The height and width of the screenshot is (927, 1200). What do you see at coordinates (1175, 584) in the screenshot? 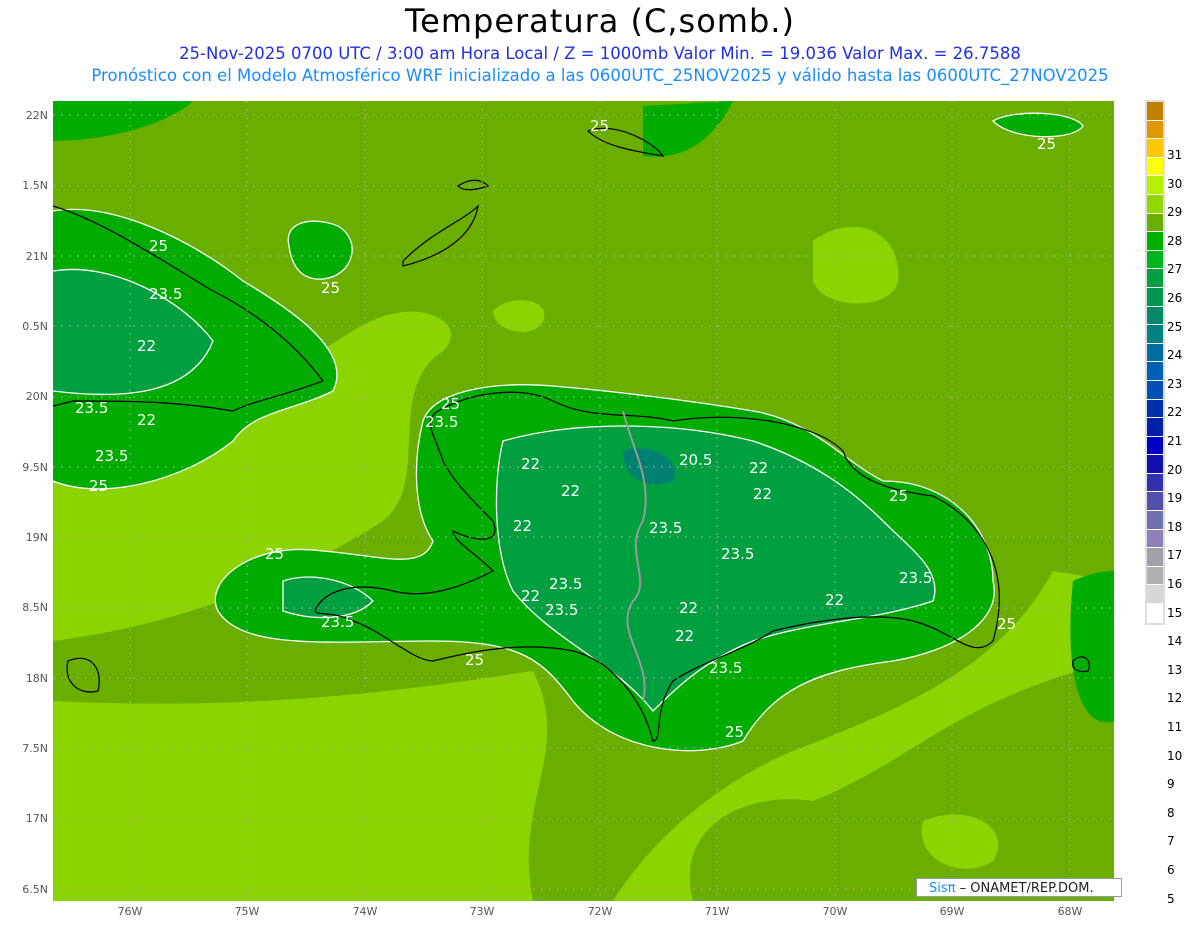
I see `colorbar-label: 16` at bounding box center [1175, 584].